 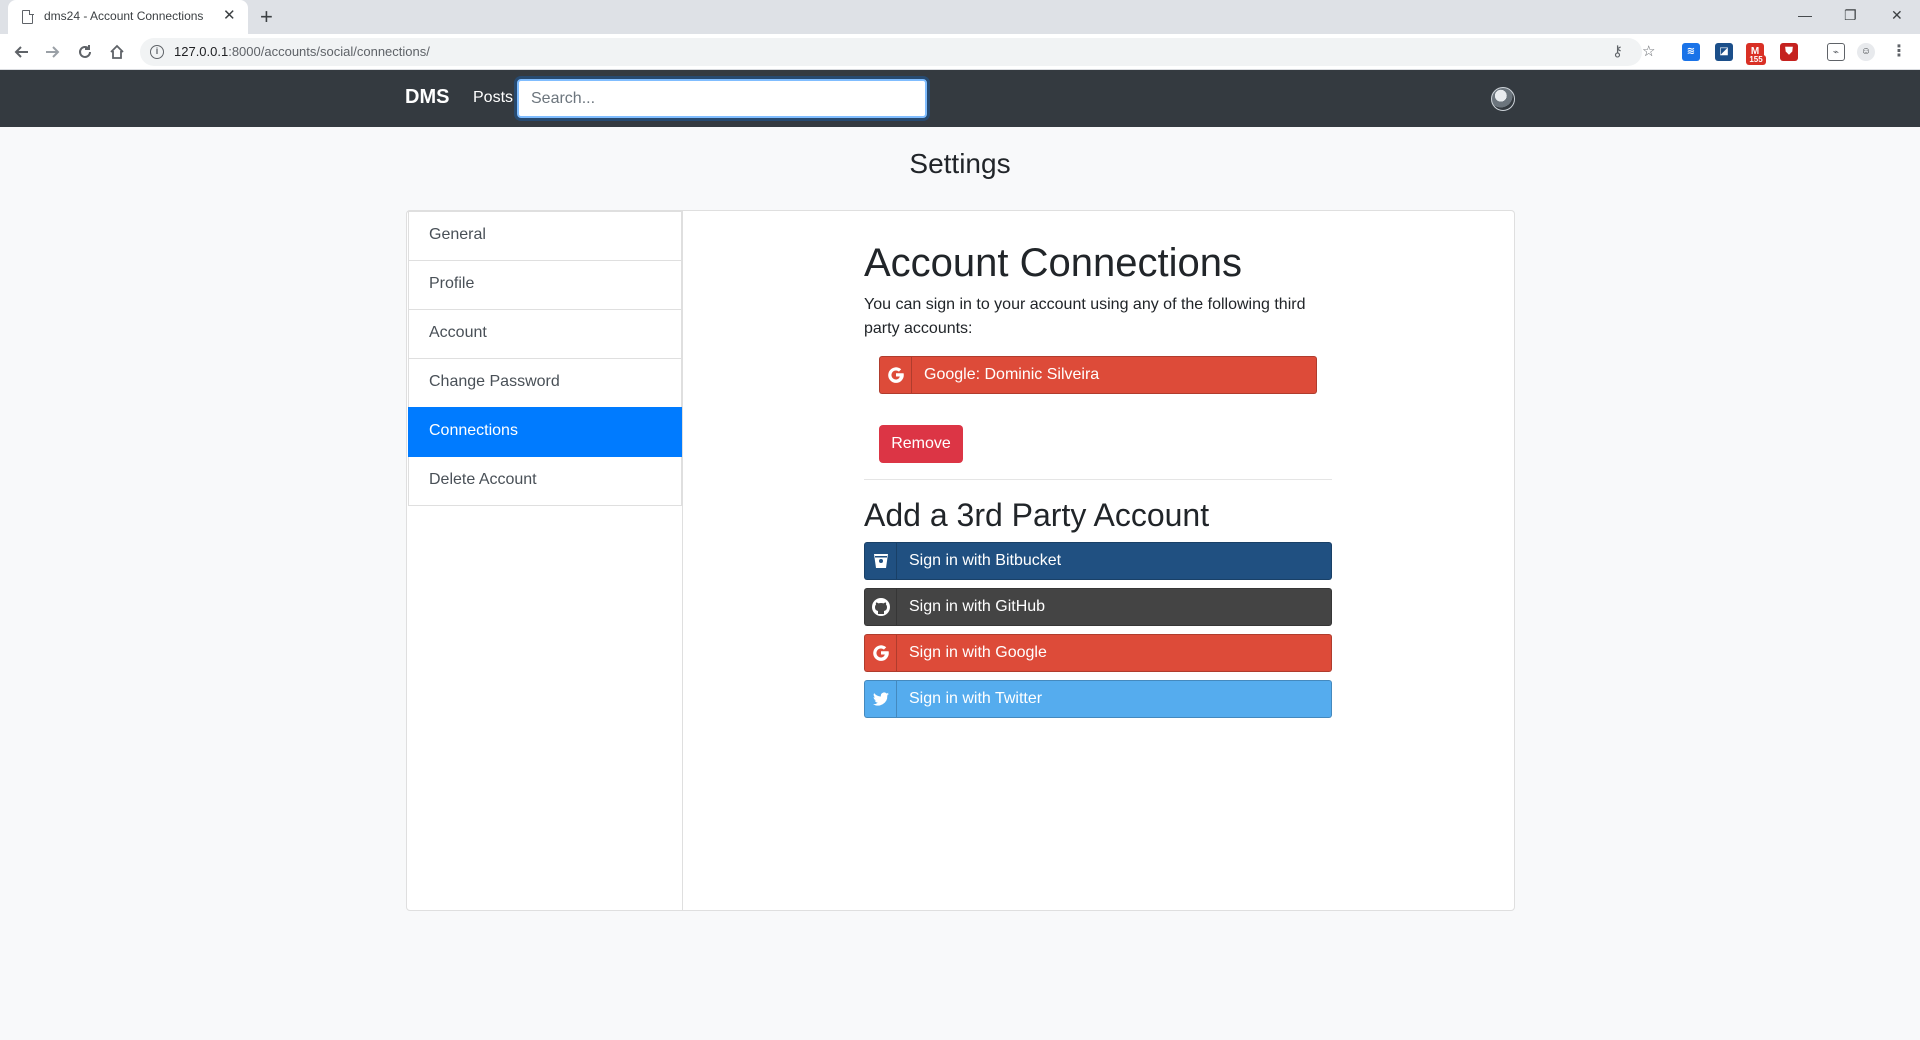 What do you see at coordinates (493, 98) in the screenshot?
I see `posts-link: Posts` at bounding box center [493, 98].